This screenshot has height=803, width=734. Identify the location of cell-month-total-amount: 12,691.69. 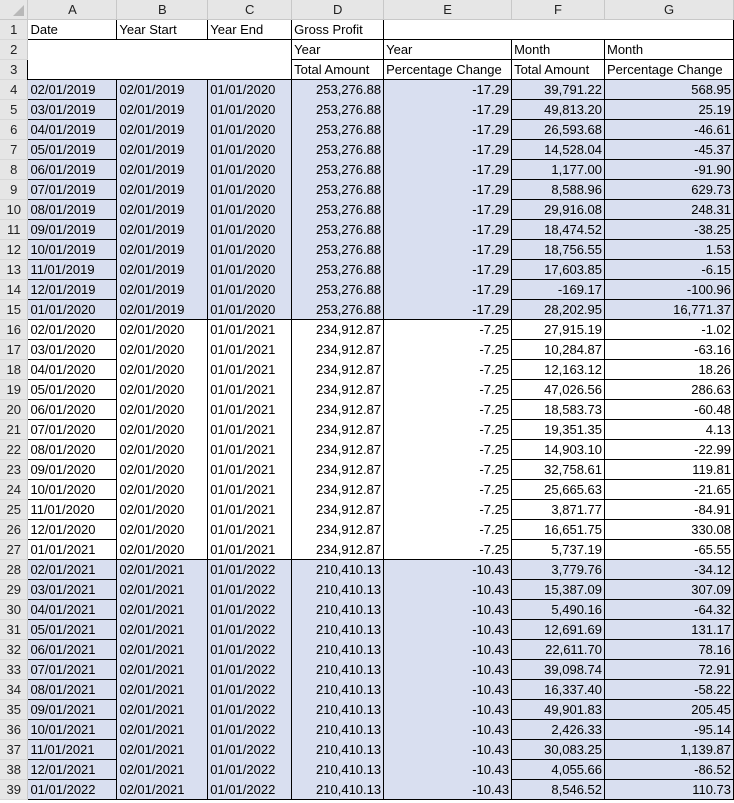
(558, 629).